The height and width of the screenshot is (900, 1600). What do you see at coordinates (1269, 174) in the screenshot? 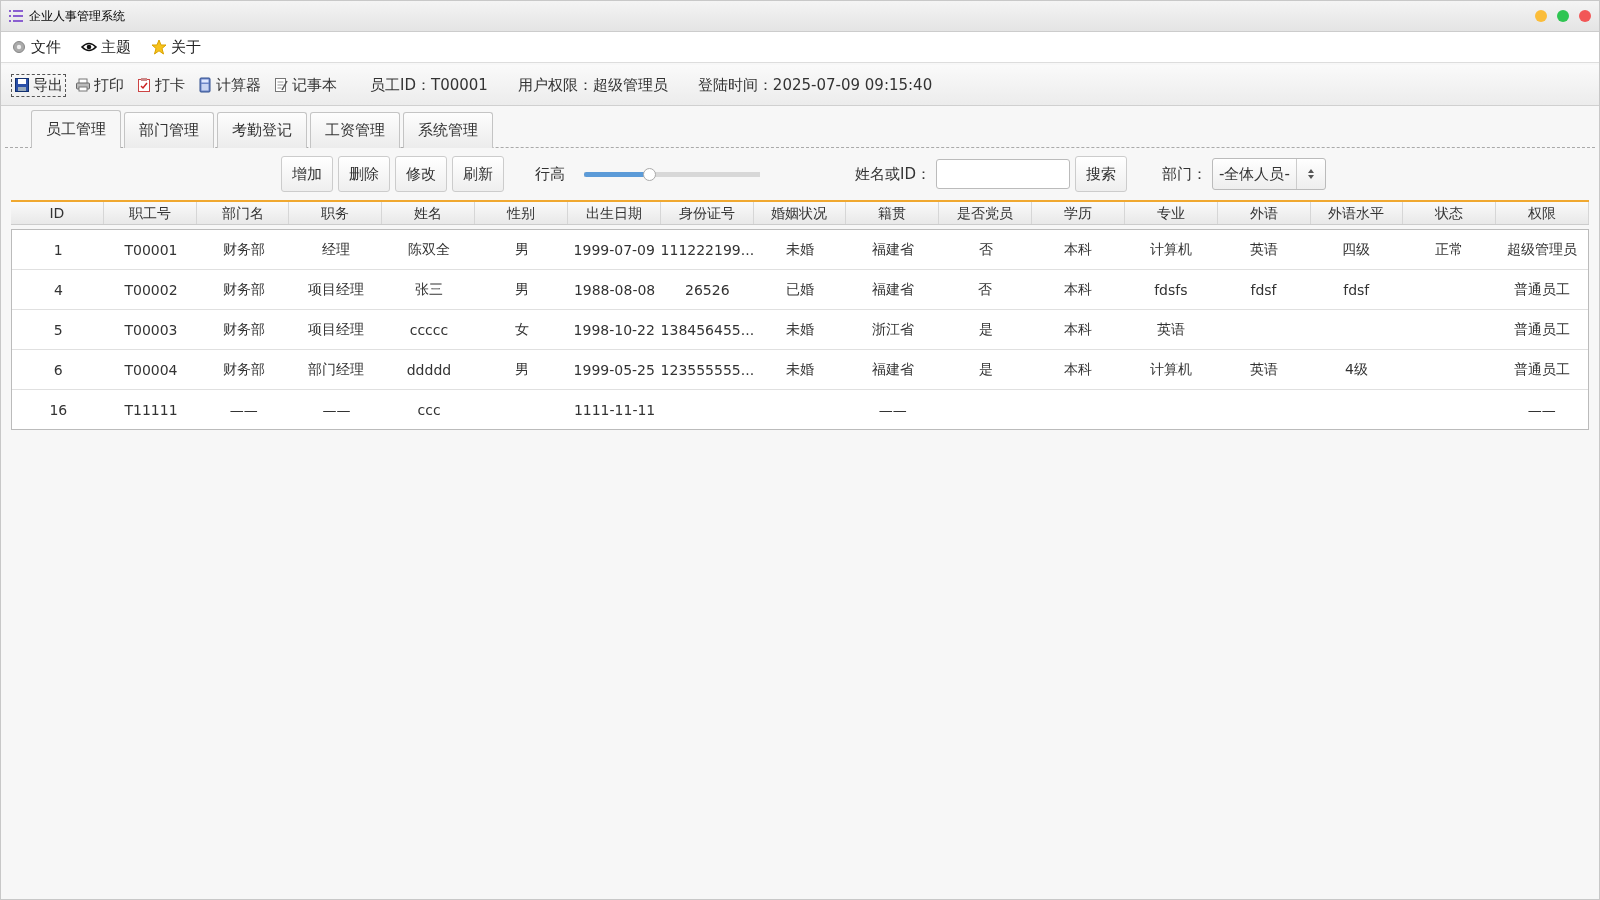
I see `department-dropdown: -全体人员-` at bounding box center [1269, 174].